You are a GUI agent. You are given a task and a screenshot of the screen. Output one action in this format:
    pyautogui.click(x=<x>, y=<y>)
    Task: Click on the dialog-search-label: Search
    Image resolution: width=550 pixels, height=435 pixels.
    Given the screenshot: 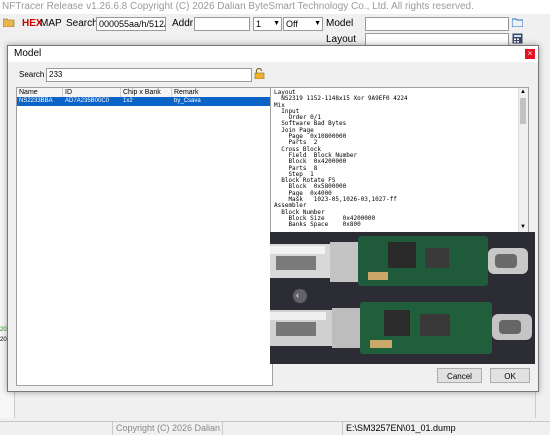 What is the action you would take?
    pyautogui.click(x=32, y=74)
    